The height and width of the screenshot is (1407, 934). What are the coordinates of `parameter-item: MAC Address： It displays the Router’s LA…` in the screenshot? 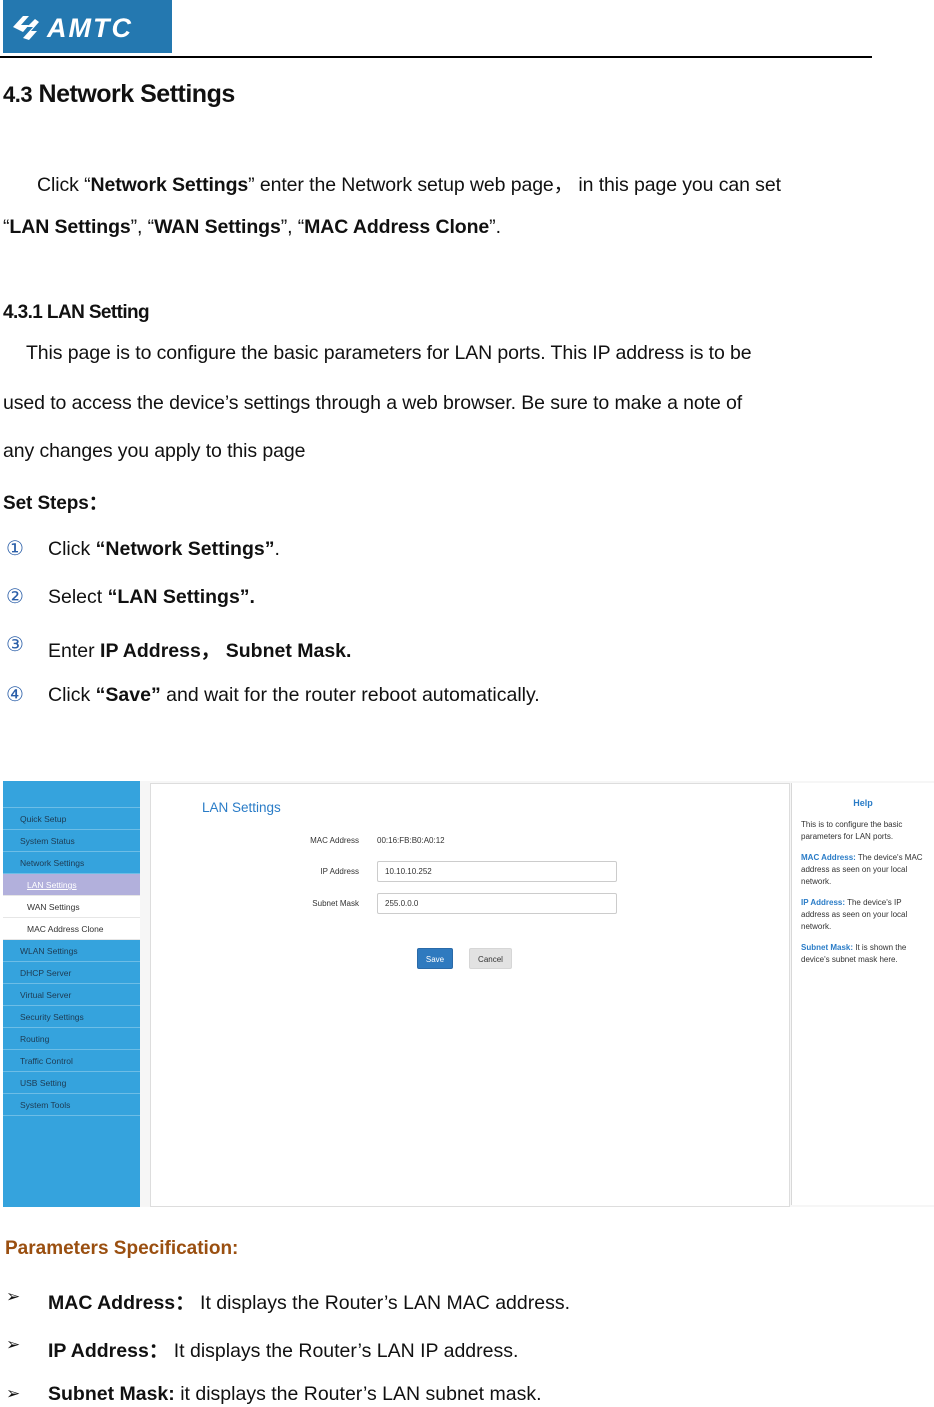 It's located at (309, 1300).